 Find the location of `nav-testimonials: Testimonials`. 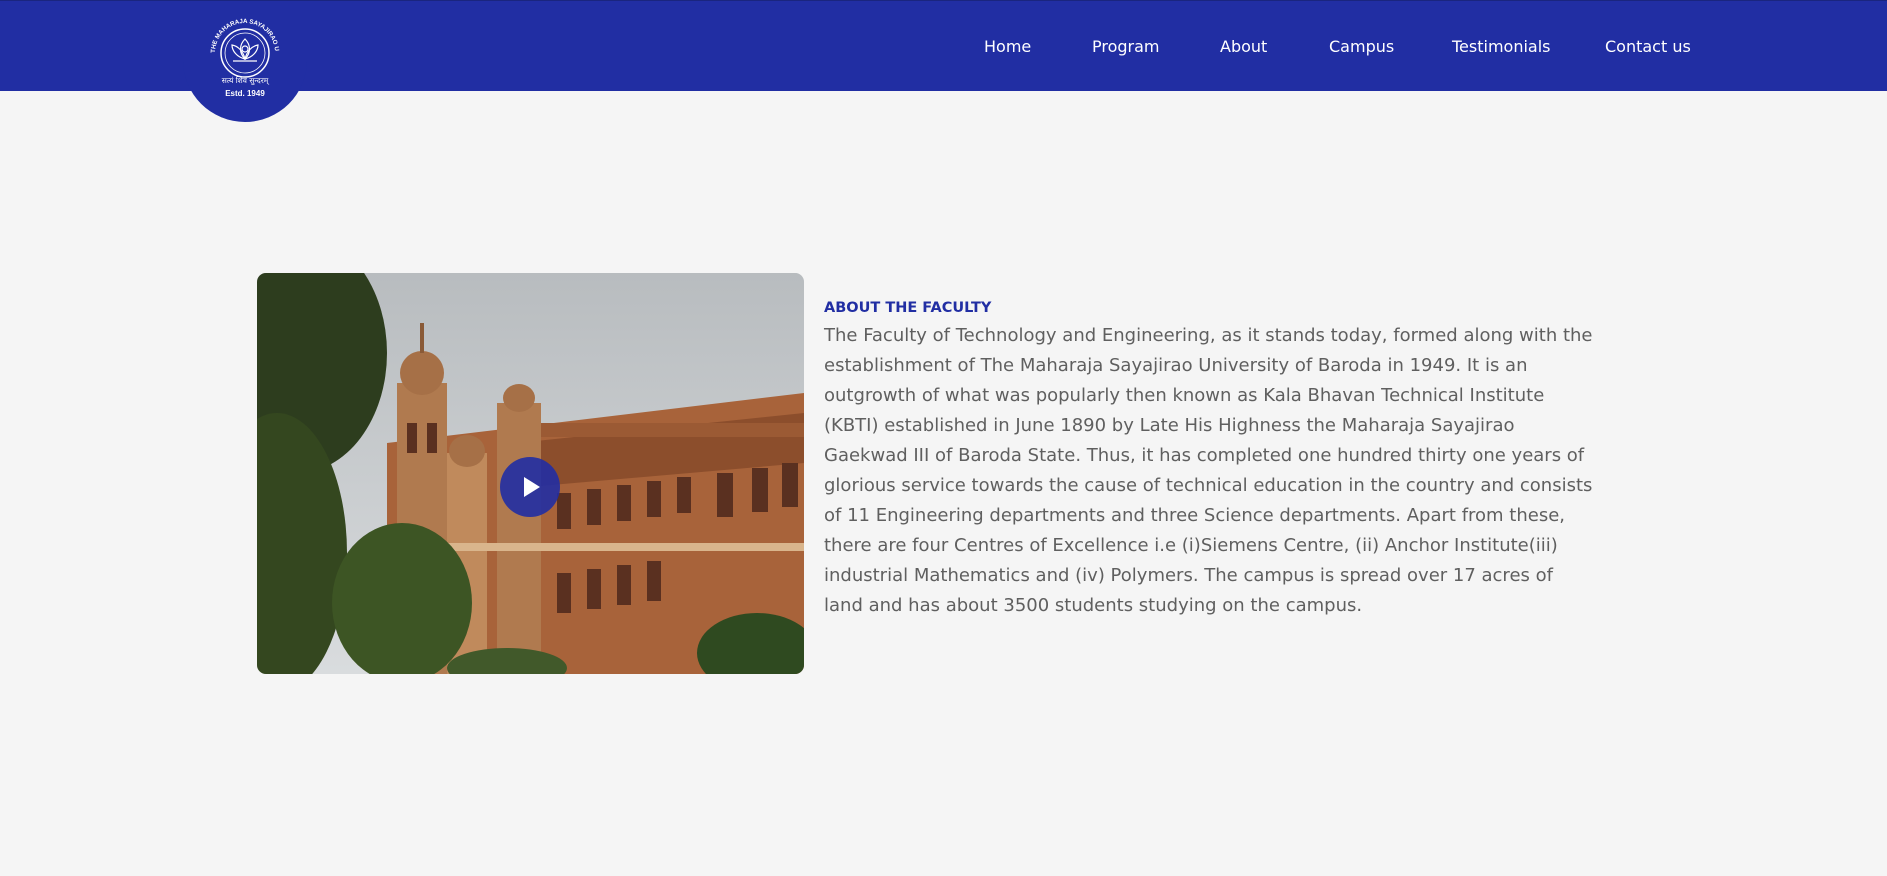

nav-testimonials: Testimonials is located at coordinates (1501, 46).